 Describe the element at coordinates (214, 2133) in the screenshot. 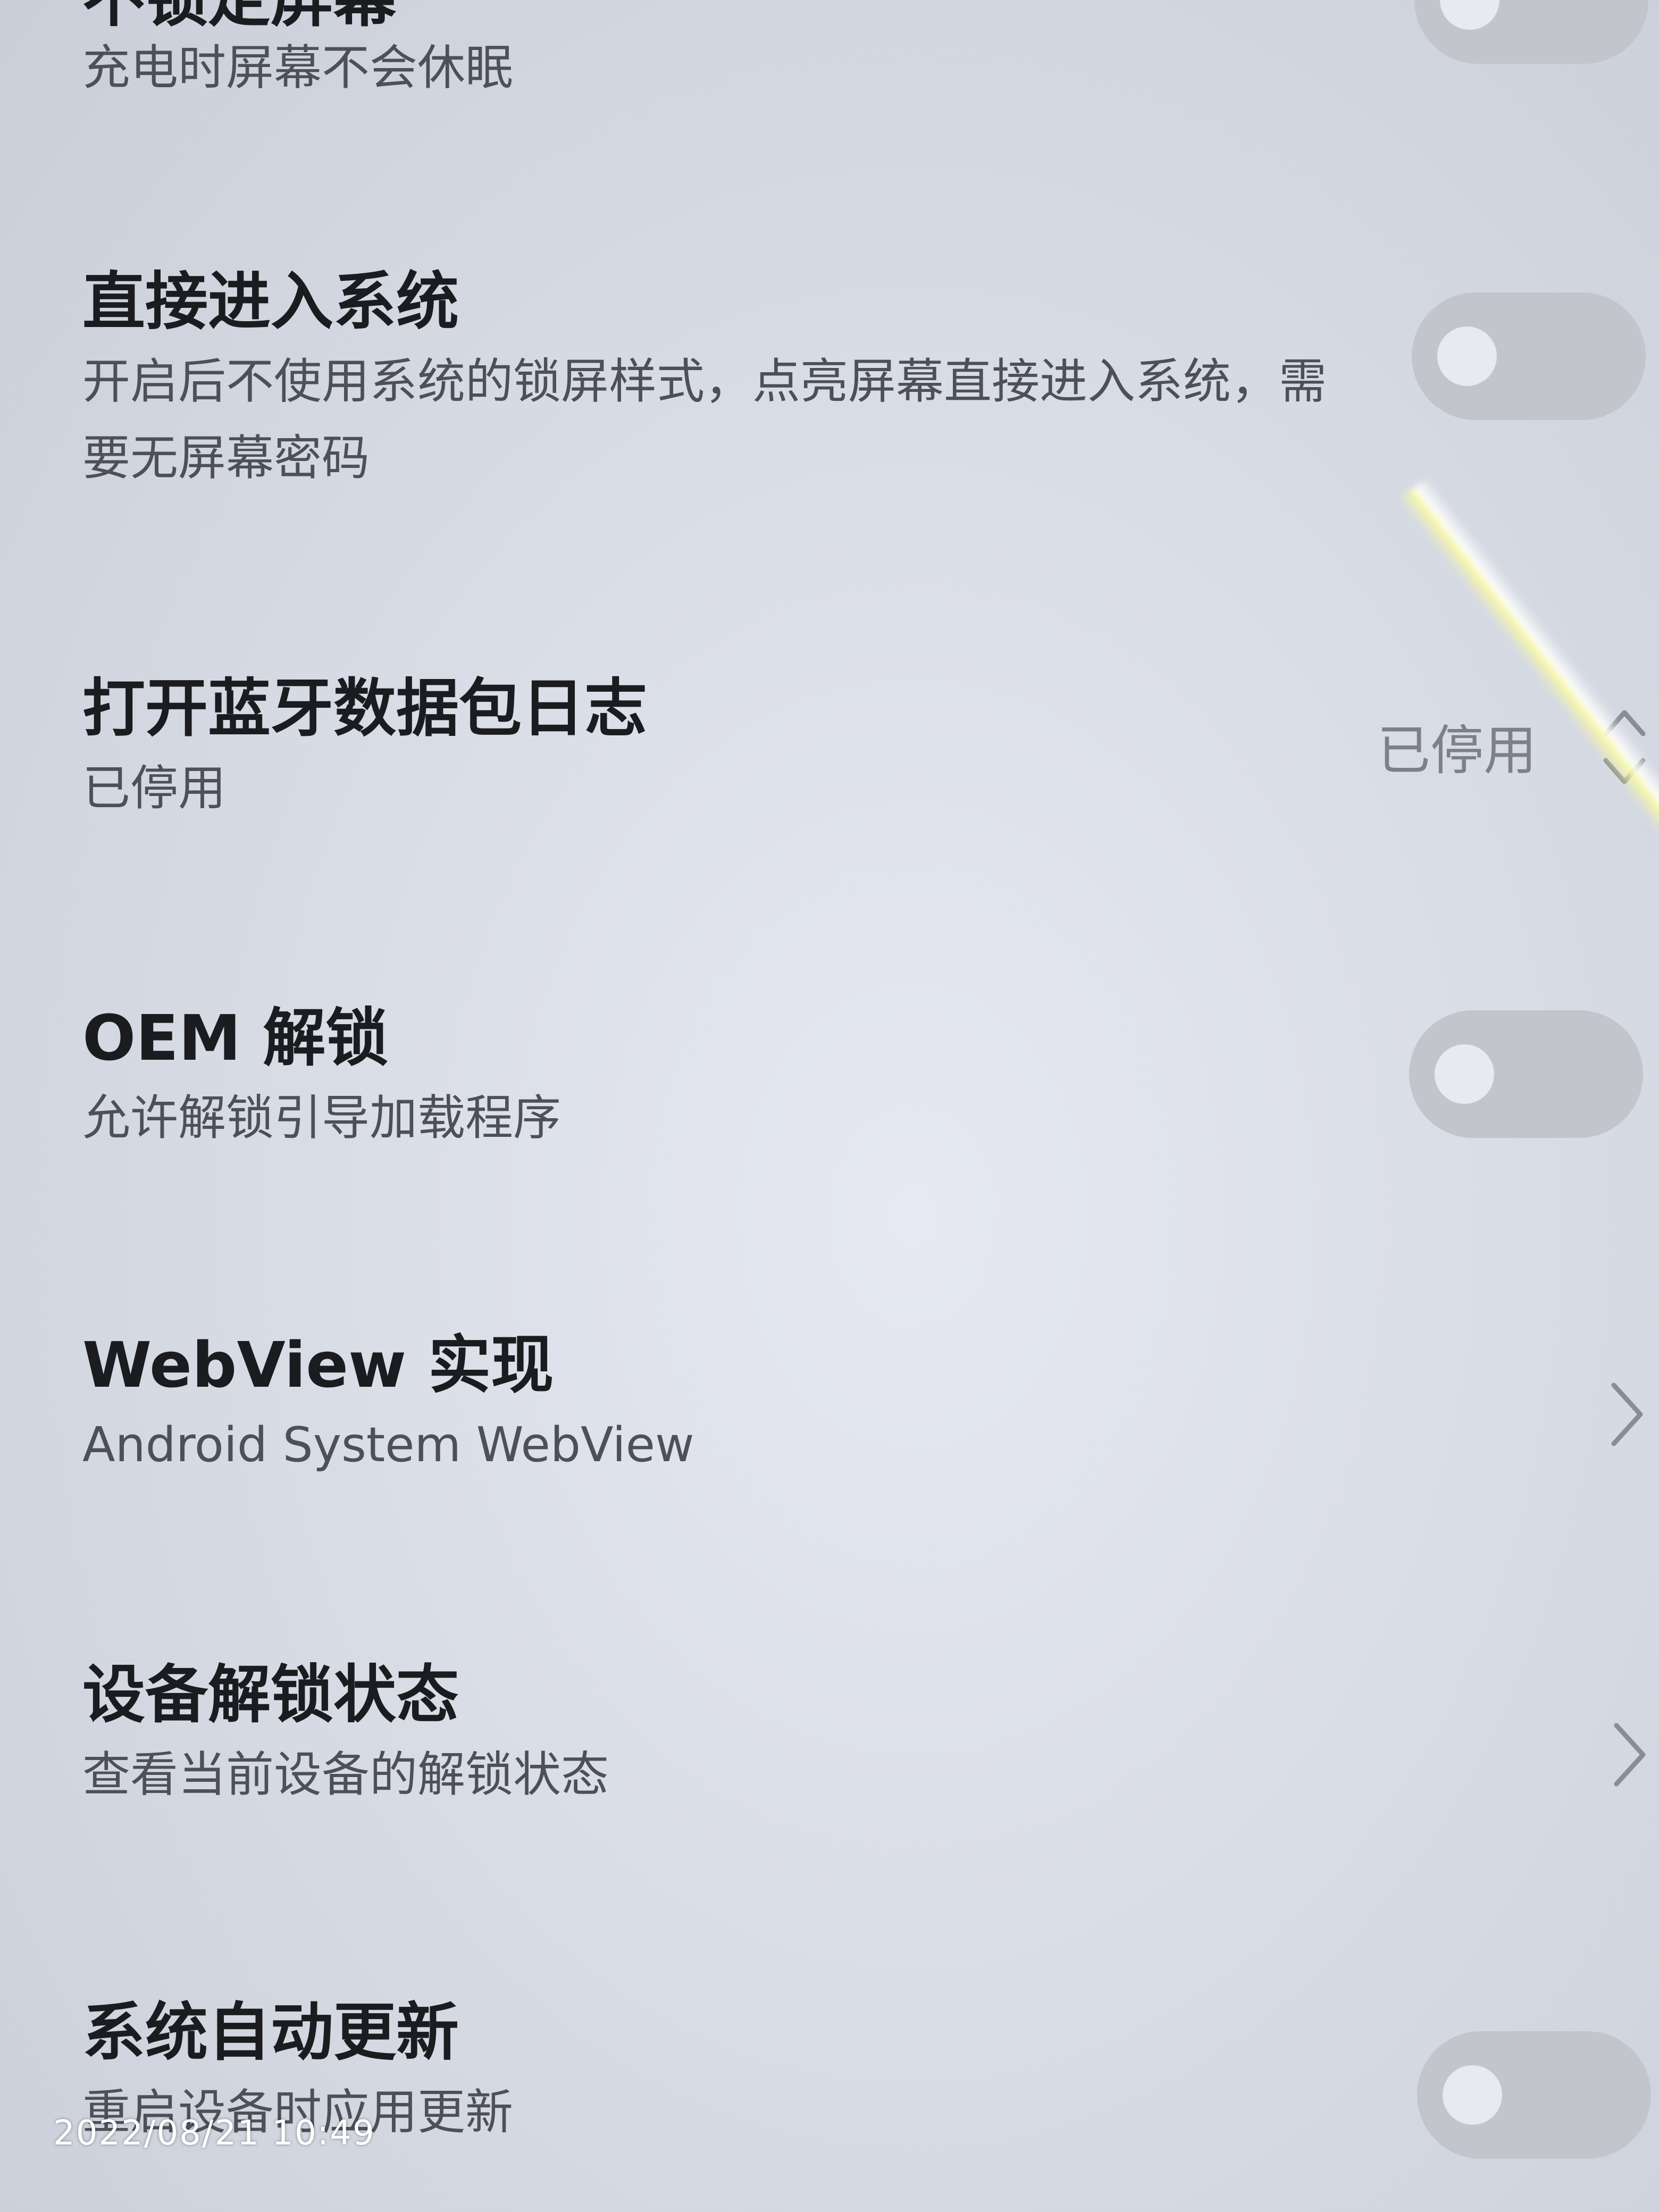

I see `timestamp-watermark: 2022/08/21 10:49` at that location.